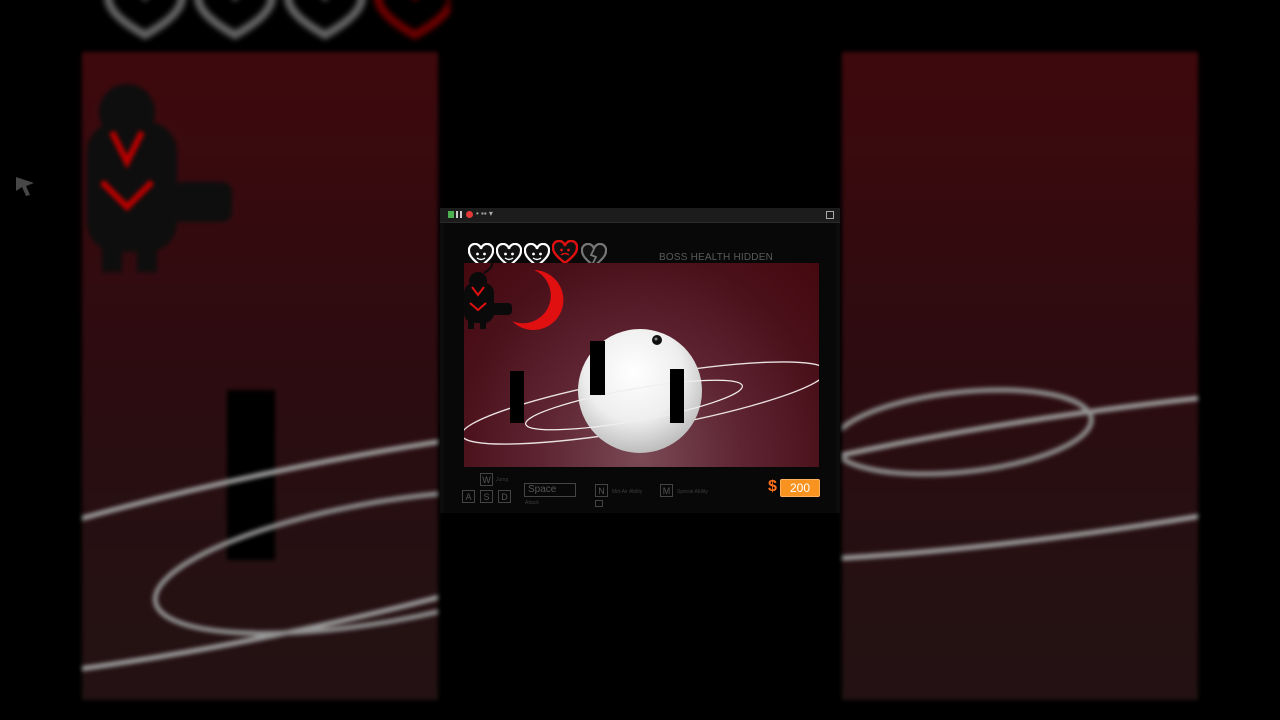 This screenshot has width=1280, height=720. Describe the element at coordinates (677, 396) in the screenshot. I see `pillar-right` at that location.